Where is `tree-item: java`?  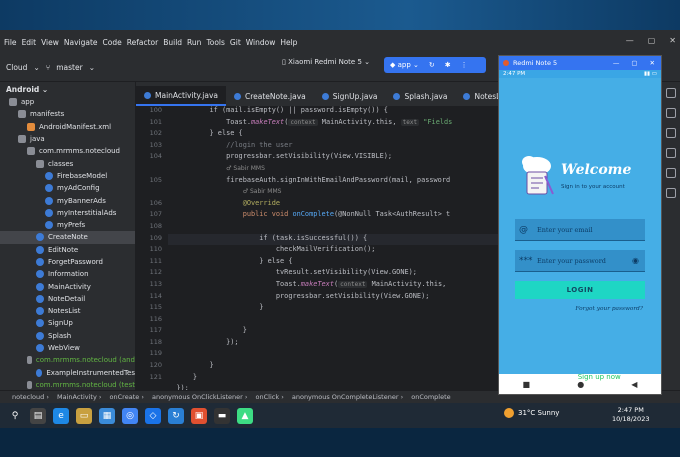
tree-item: java is located at coordinates (67, 139).